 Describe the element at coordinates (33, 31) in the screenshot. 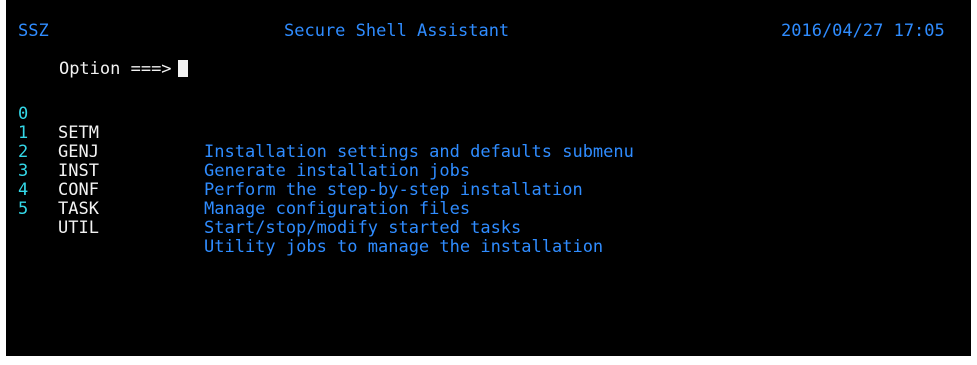

I see `system-id: SSZ` at that location.